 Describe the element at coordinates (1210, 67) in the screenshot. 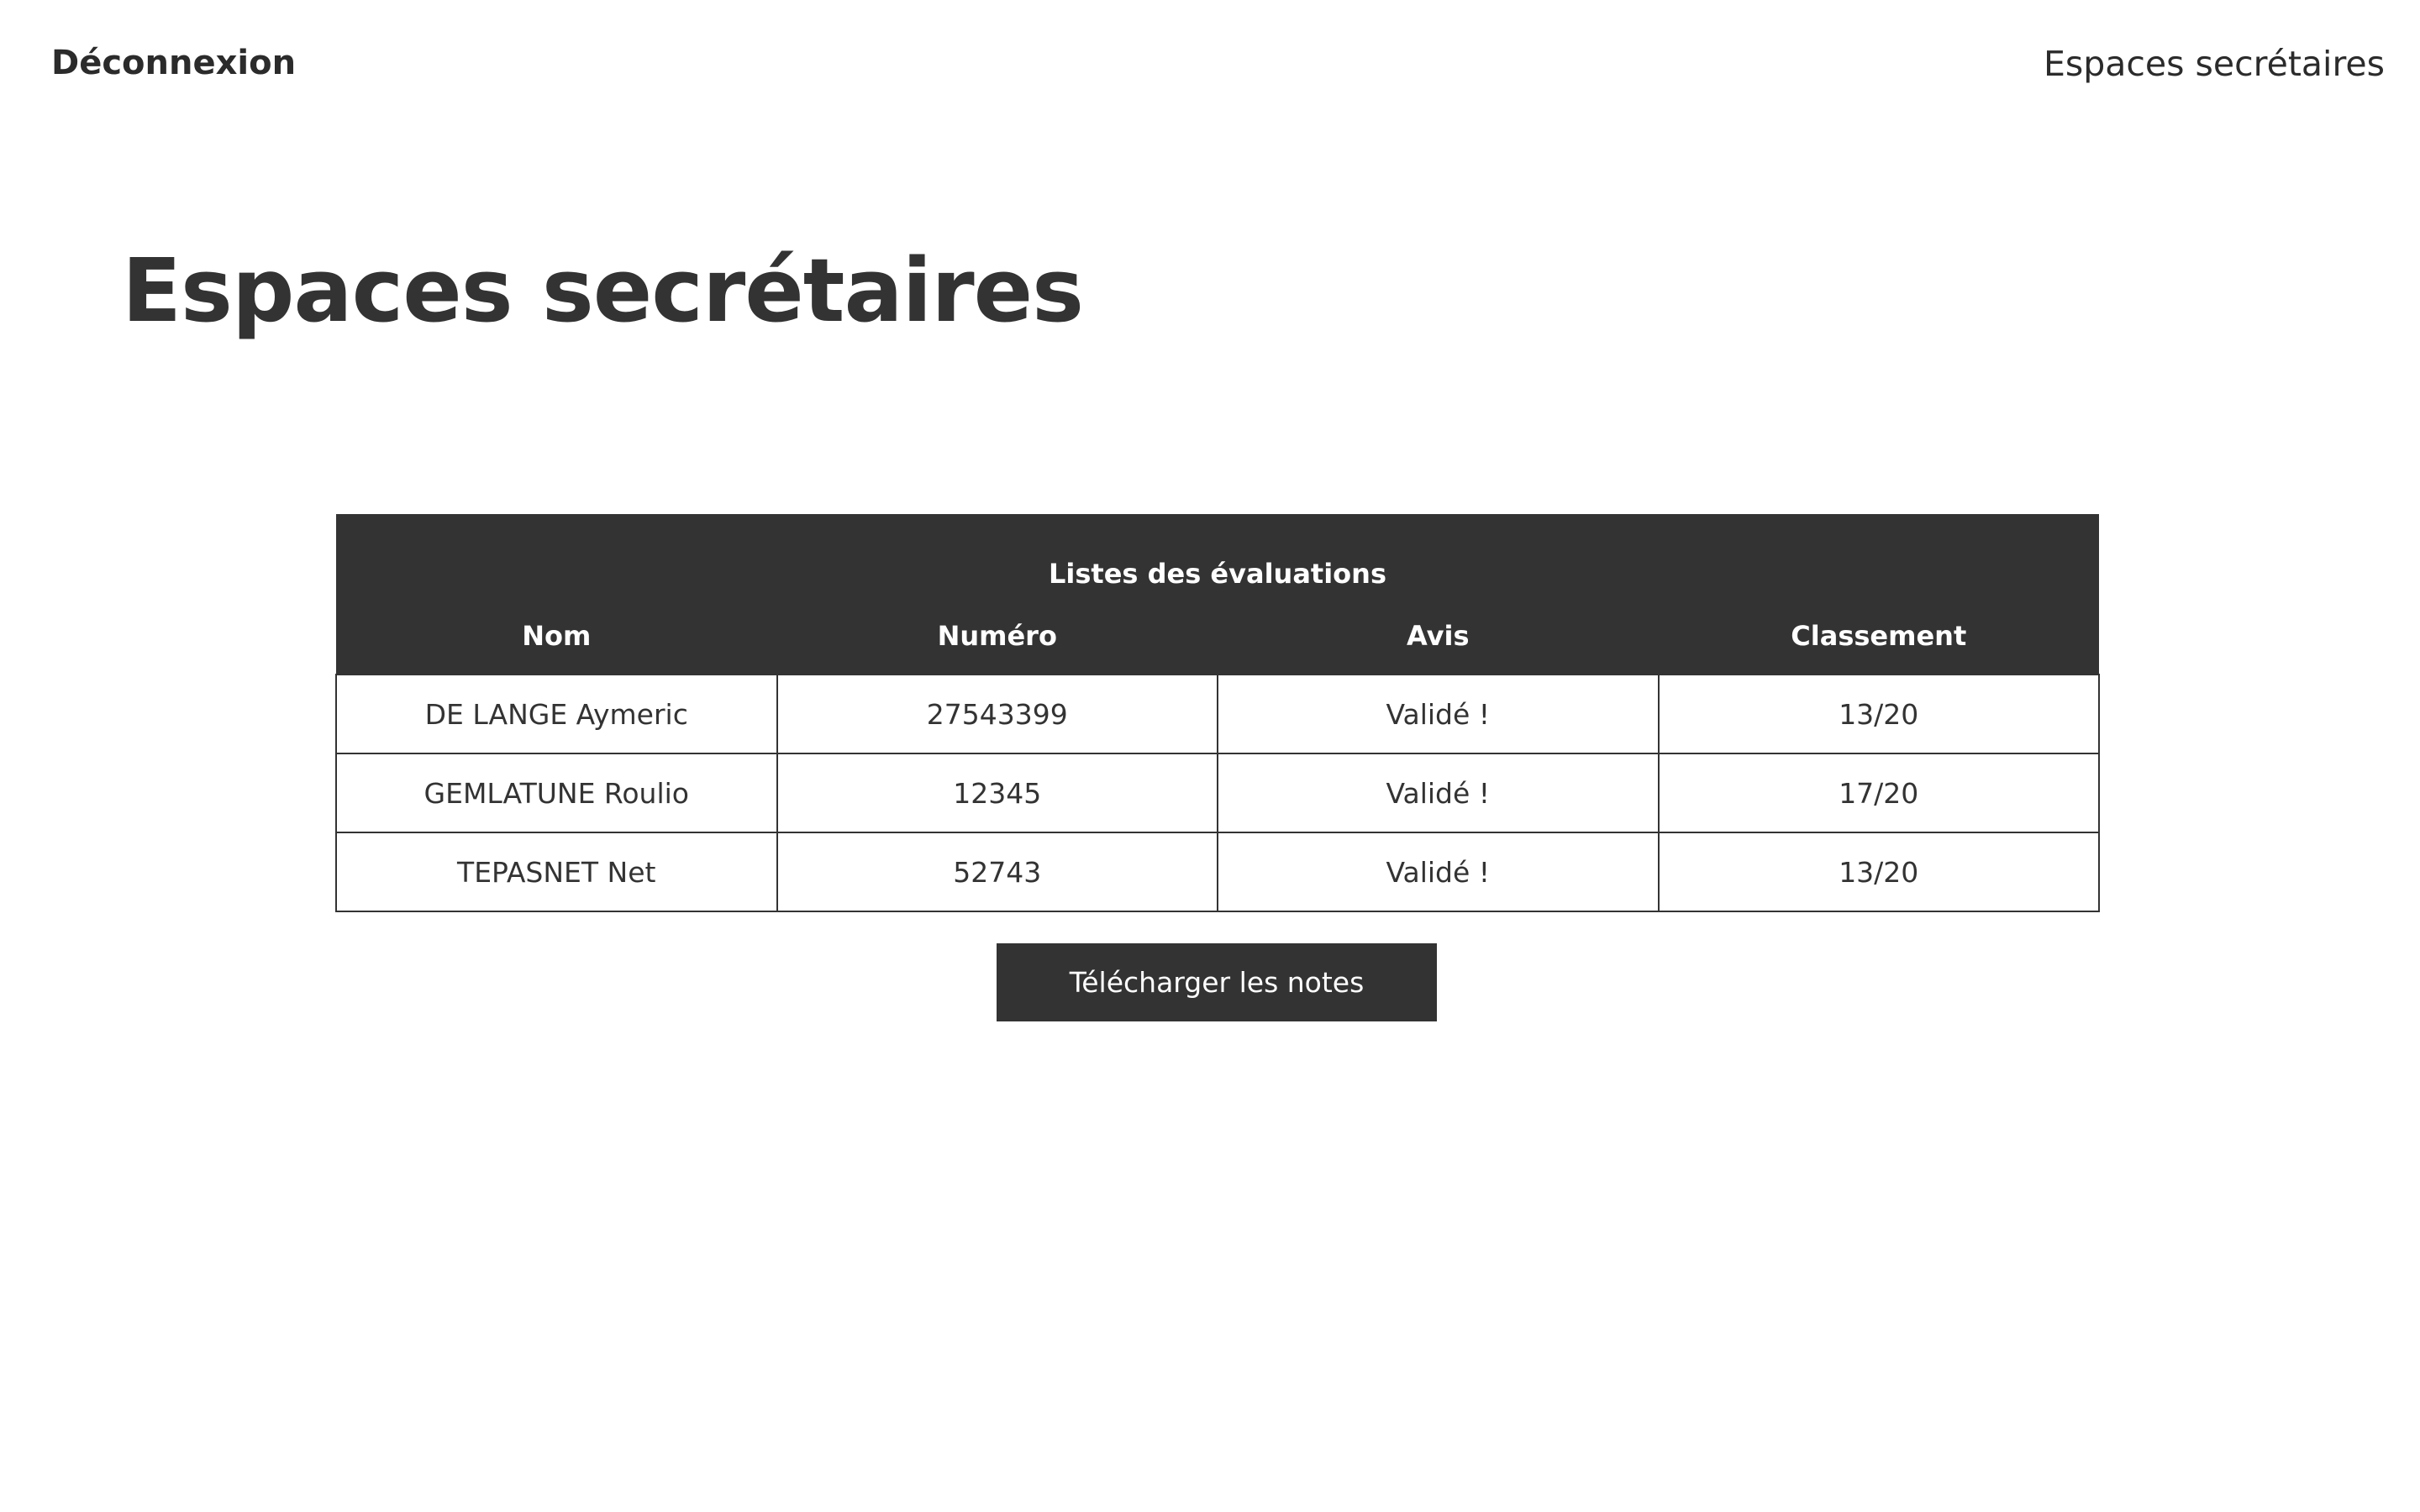

I see `top-bar: Déconnexion Espaces secrétaires` at that location.